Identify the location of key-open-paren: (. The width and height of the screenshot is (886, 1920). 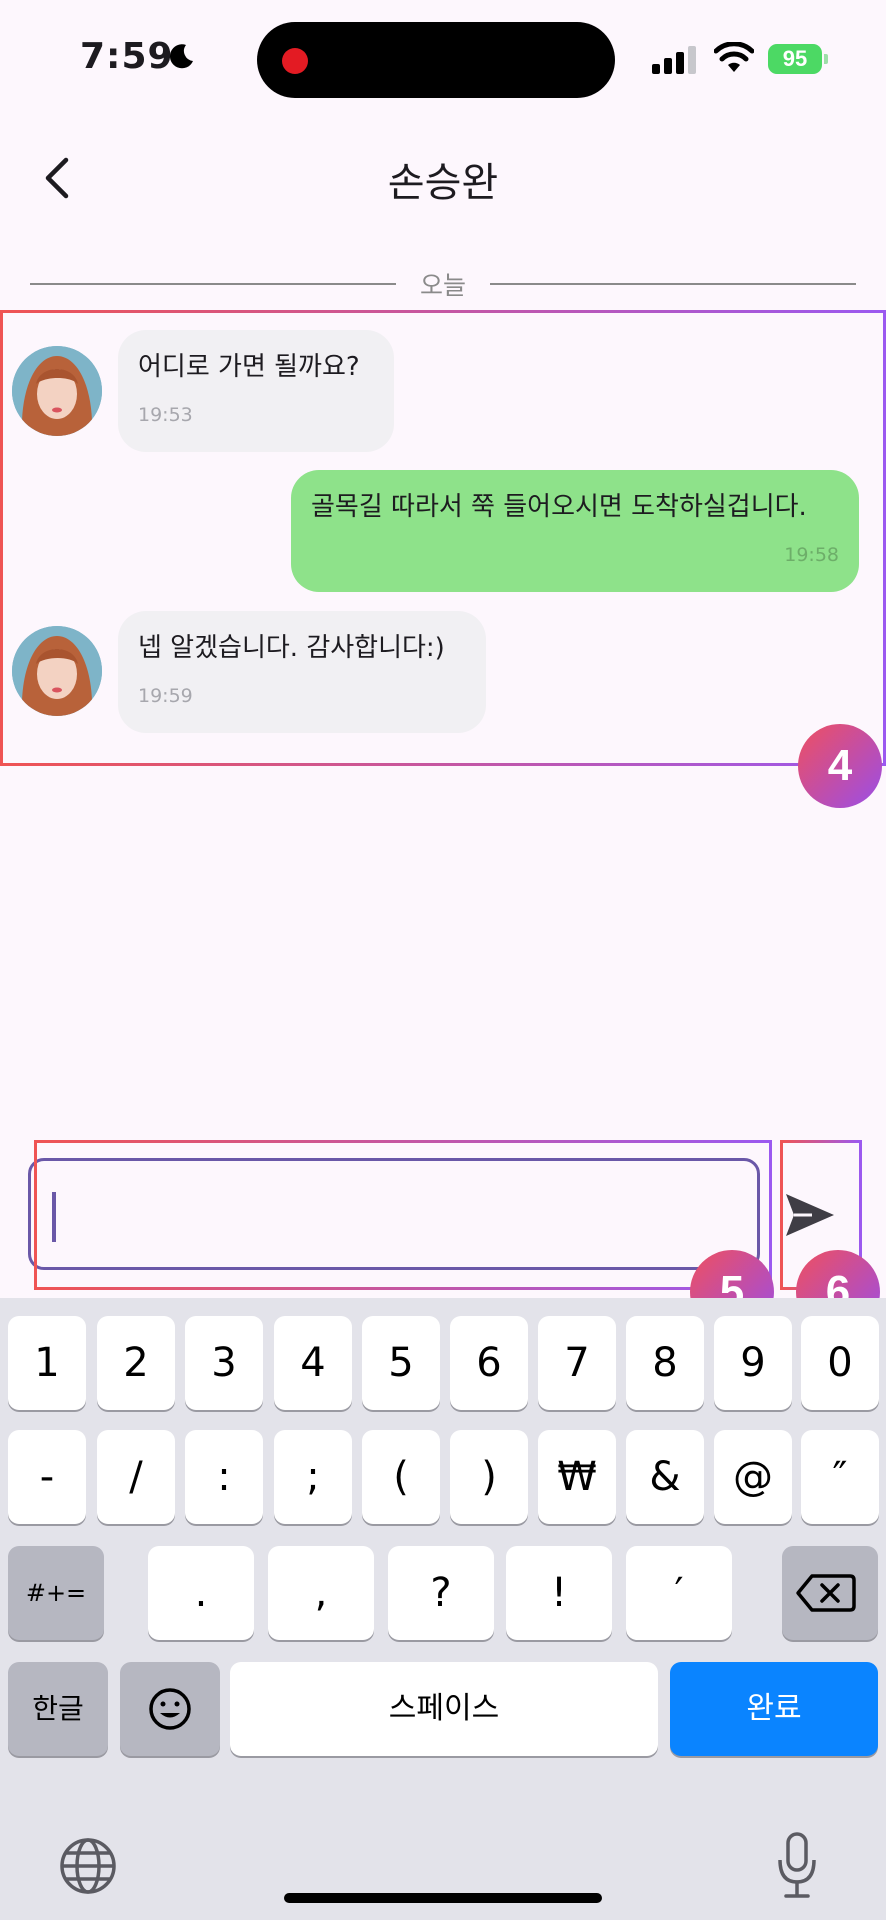
(401, 1477).